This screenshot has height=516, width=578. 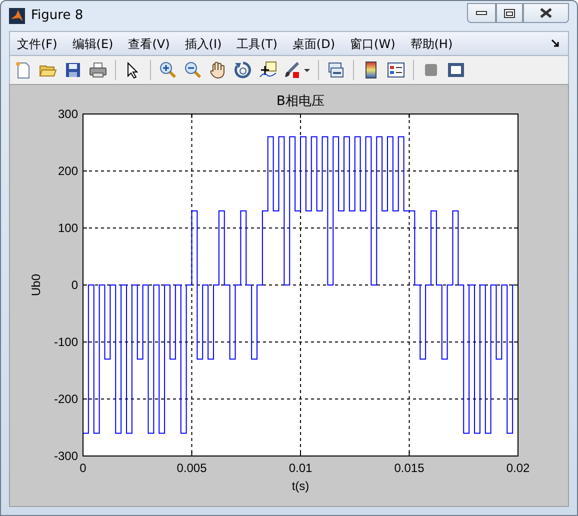 What do you see at coordinates (301, 486) in the screenshot?
I see `x-axis-label: t(s)` at bounding box center [301, 486].